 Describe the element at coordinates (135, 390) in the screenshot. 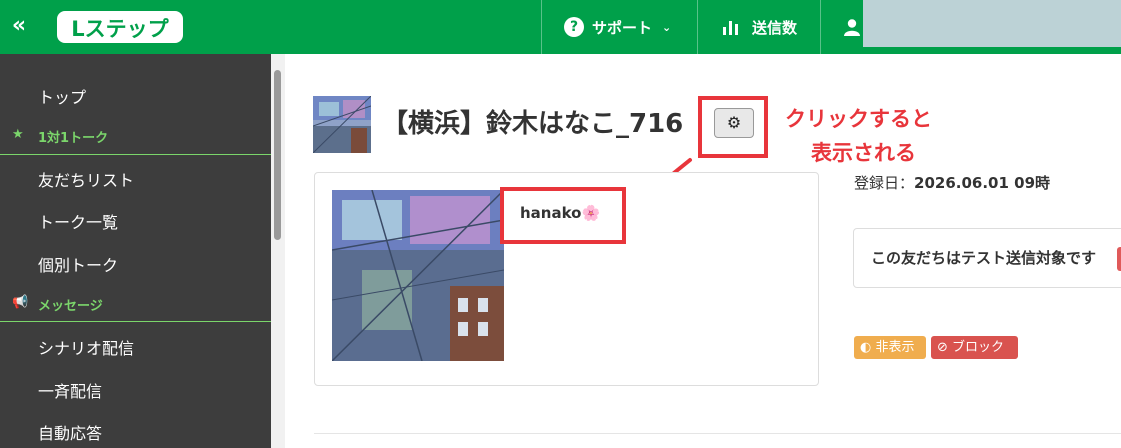

I see `sidebar-item-broadcast: 一斉配信` at that location.